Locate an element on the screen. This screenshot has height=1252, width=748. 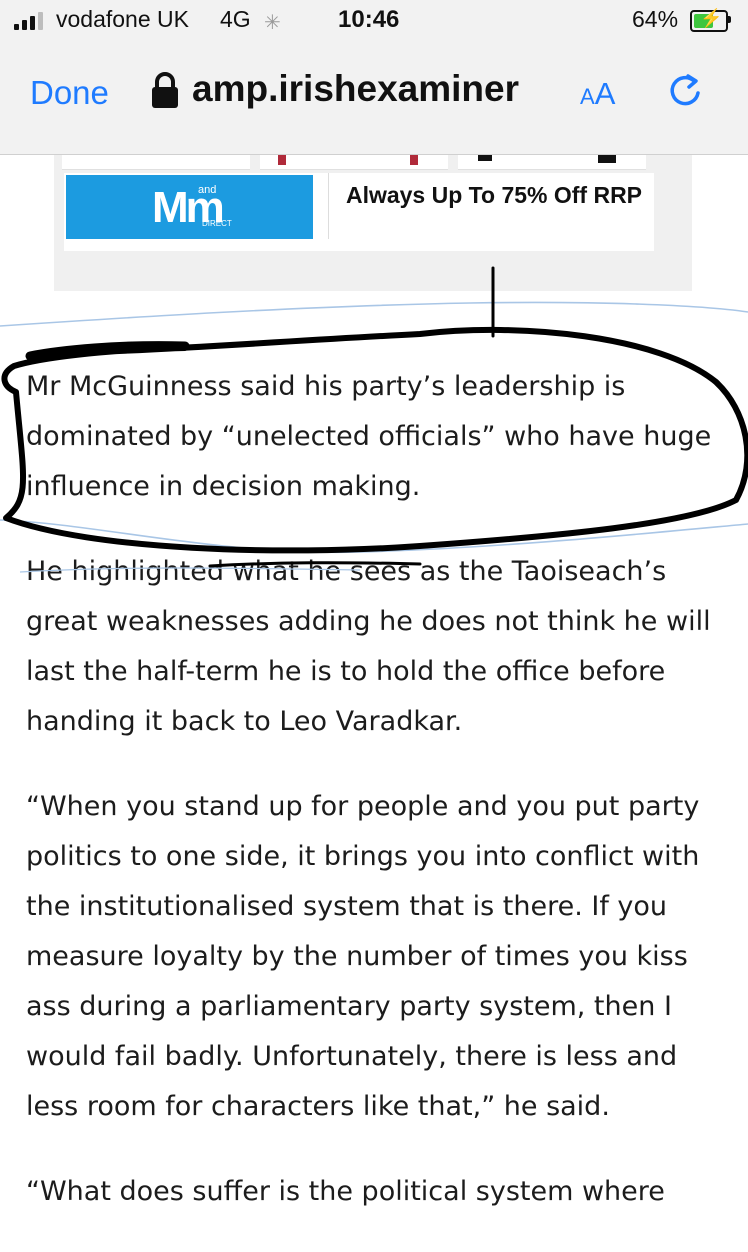
logo-direct: DIRECT is located at coordinates (217, 223).